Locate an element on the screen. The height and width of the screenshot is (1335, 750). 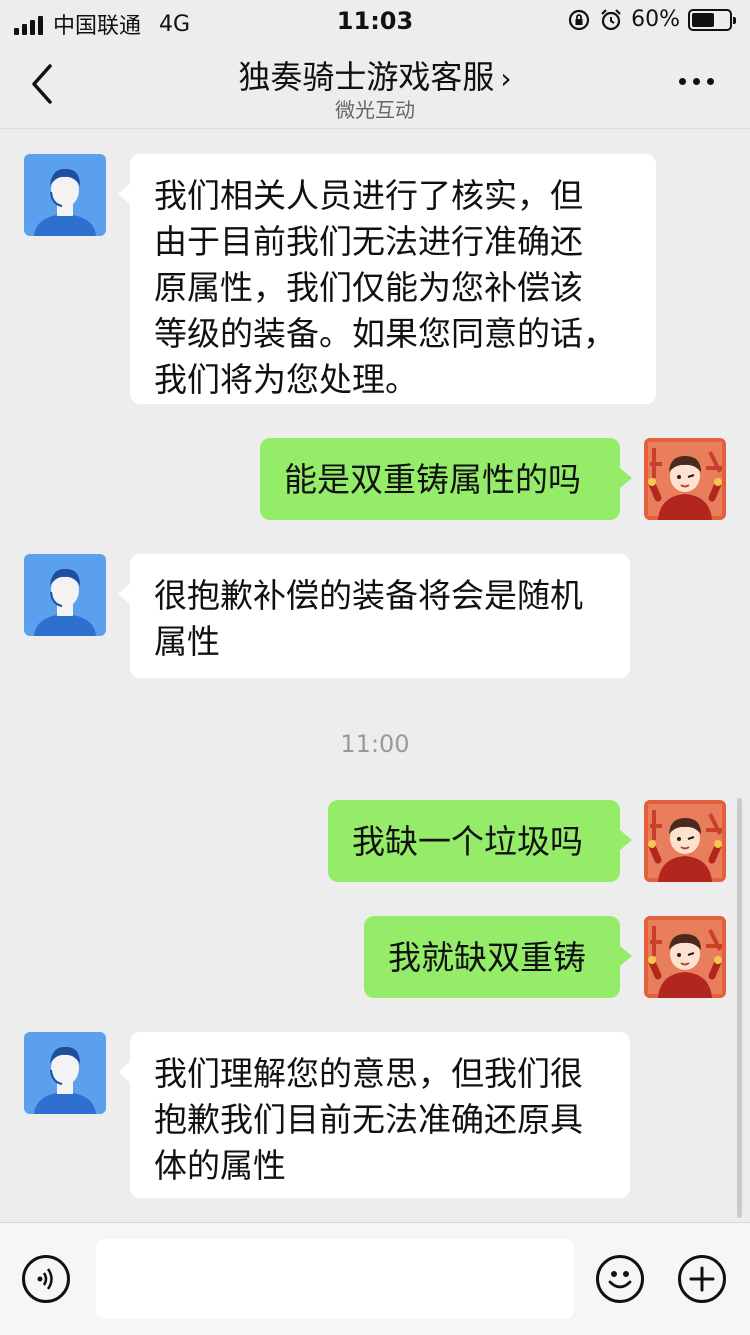
message-bubble: 我们理解您的意思，但我们很 抱歉我们目前无法准确还原具 体的属性 is located at coordinates (374, 1115).